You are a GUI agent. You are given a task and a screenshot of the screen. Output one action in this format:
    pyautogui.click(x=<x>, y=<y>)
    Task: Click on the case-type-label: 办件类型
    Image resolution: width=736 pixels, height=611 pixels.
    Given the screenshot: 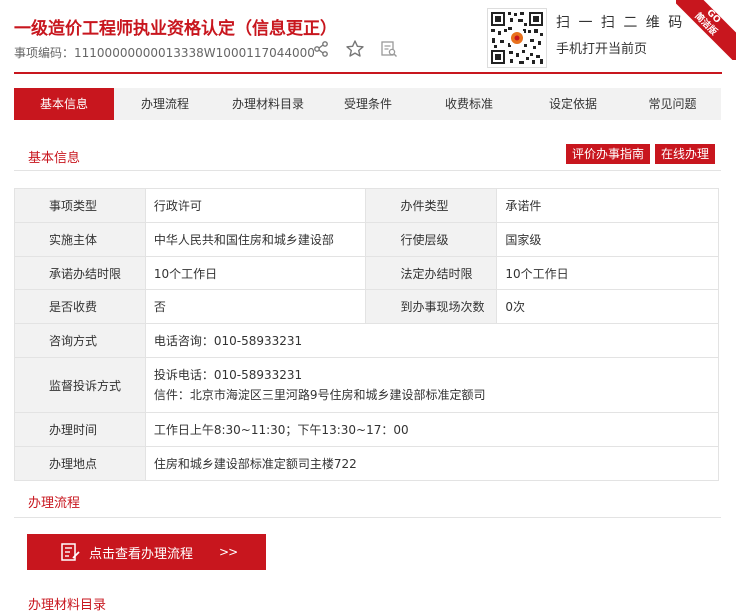 What is the action you would take?
    pyautogui.click(x=431, y=205)
    